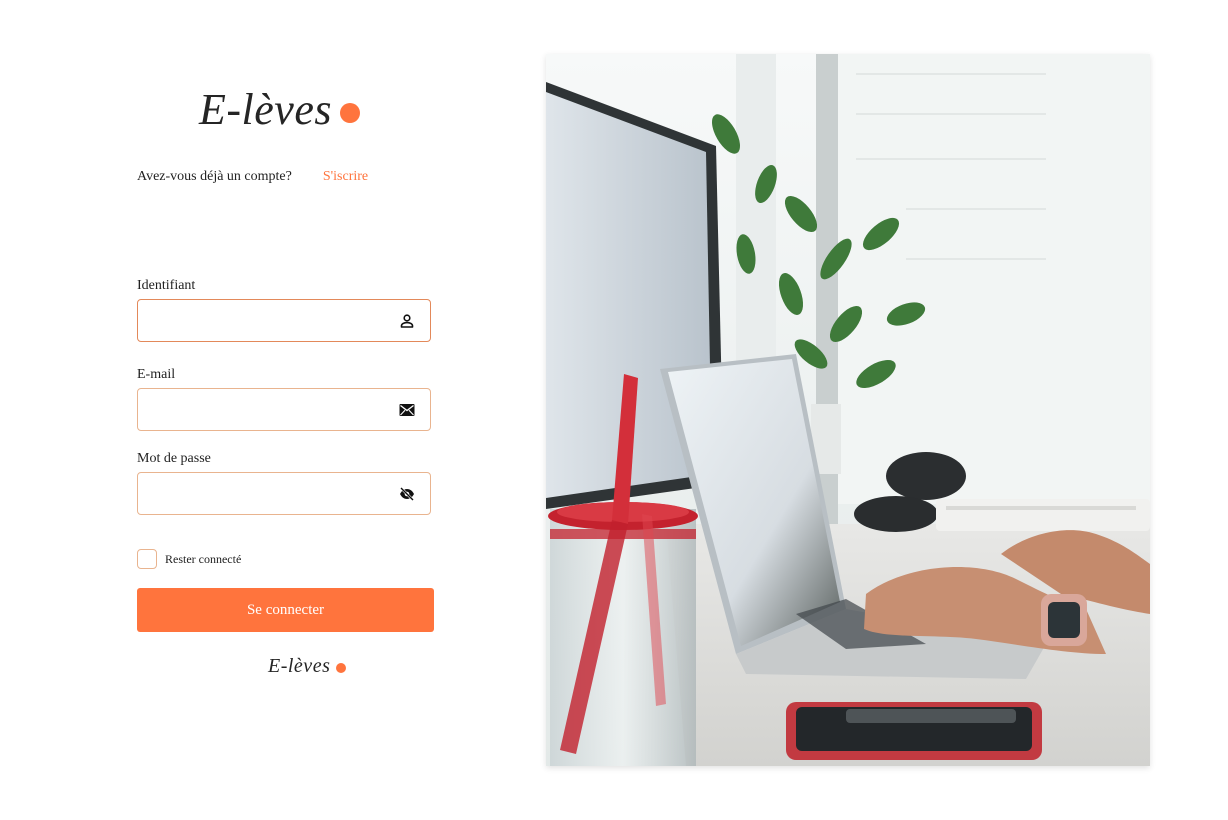  Describe the element at coordinates (214, 176) in the screenshot. I see `signup-question: Avez-vous déjà un compte?` at that location.